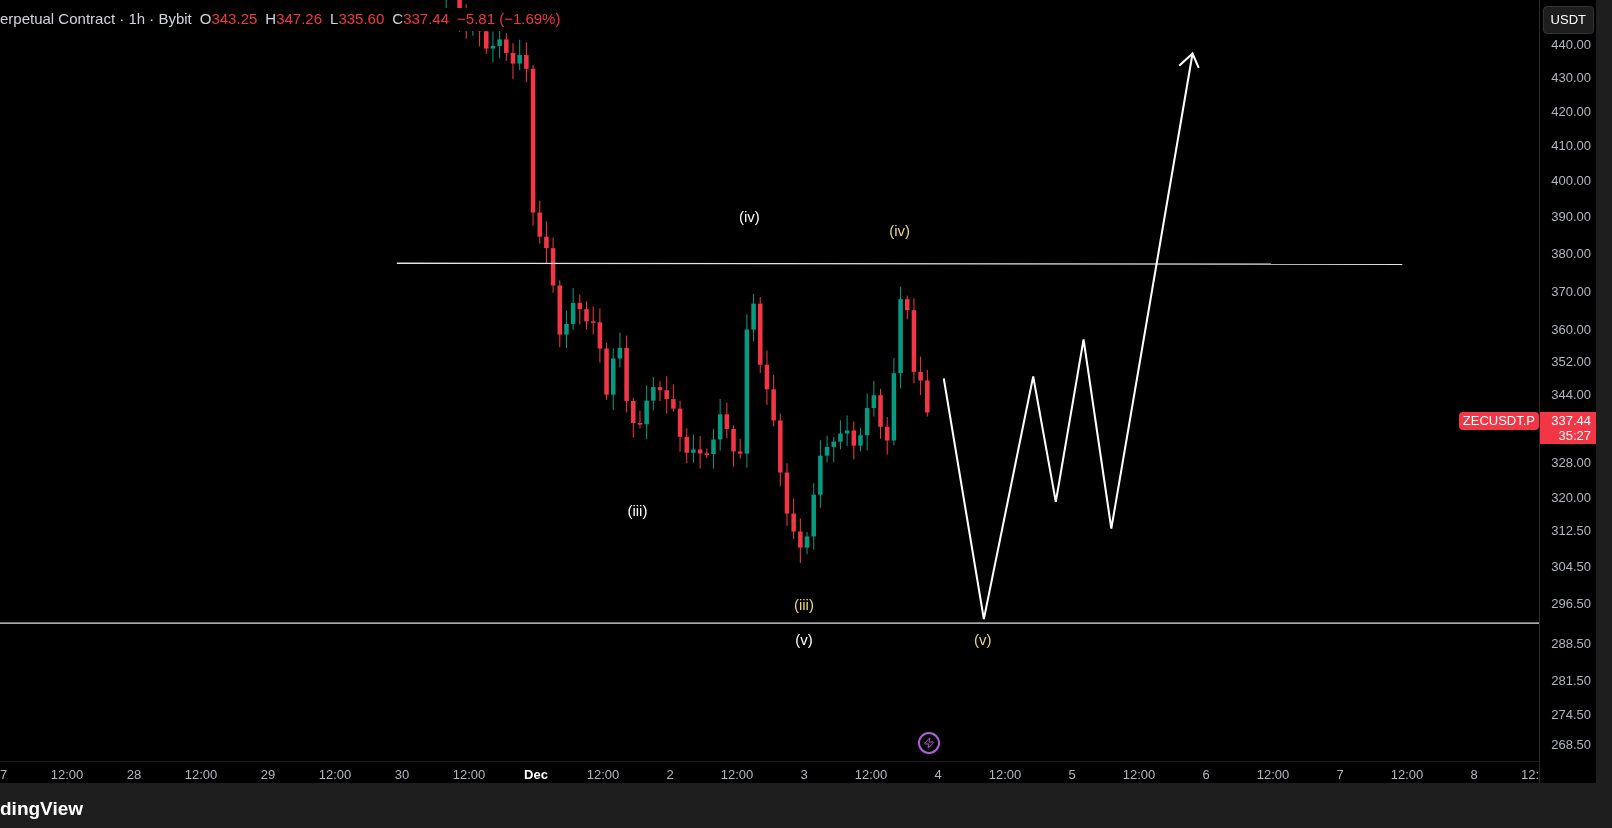 This screenshot has width=1612, height=828. What do you see at coordinates (1571, 604) in the screenshot?
I see `price-label: 296.50` at bounding box center [1571, 604].